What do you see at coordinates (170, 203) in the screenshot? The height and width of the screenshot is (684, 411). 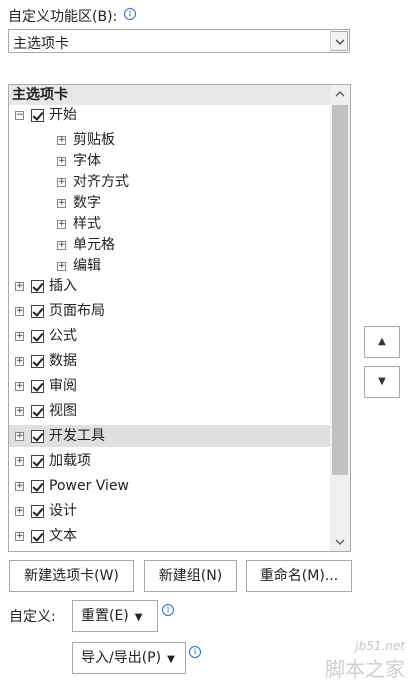 I see `tree-item-number: + 数字` at bounding box center [170, 203].